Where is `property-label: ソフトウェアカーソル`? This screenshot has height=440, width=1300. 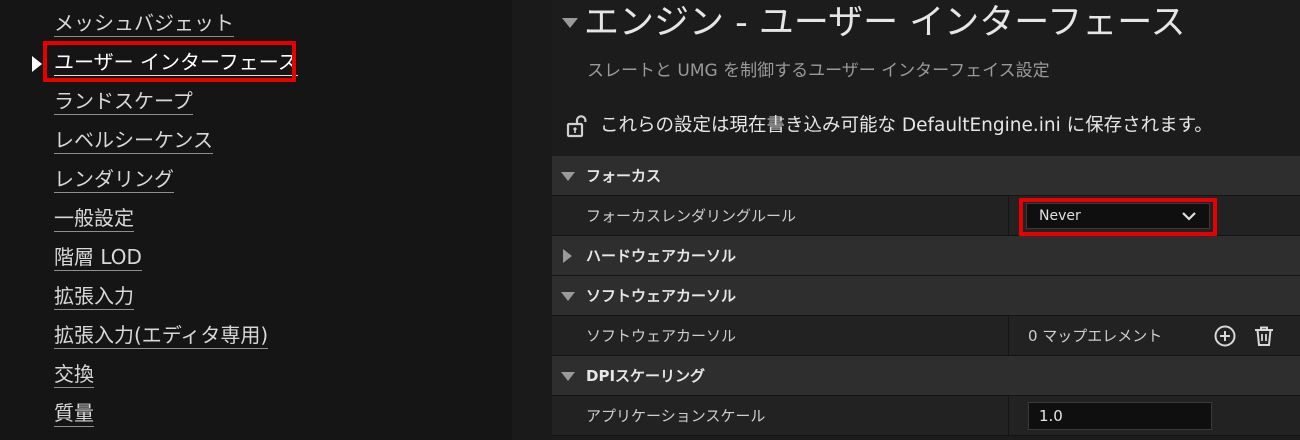
property-label: ソフトウェアカーソル is located at coordinates (661, 336).